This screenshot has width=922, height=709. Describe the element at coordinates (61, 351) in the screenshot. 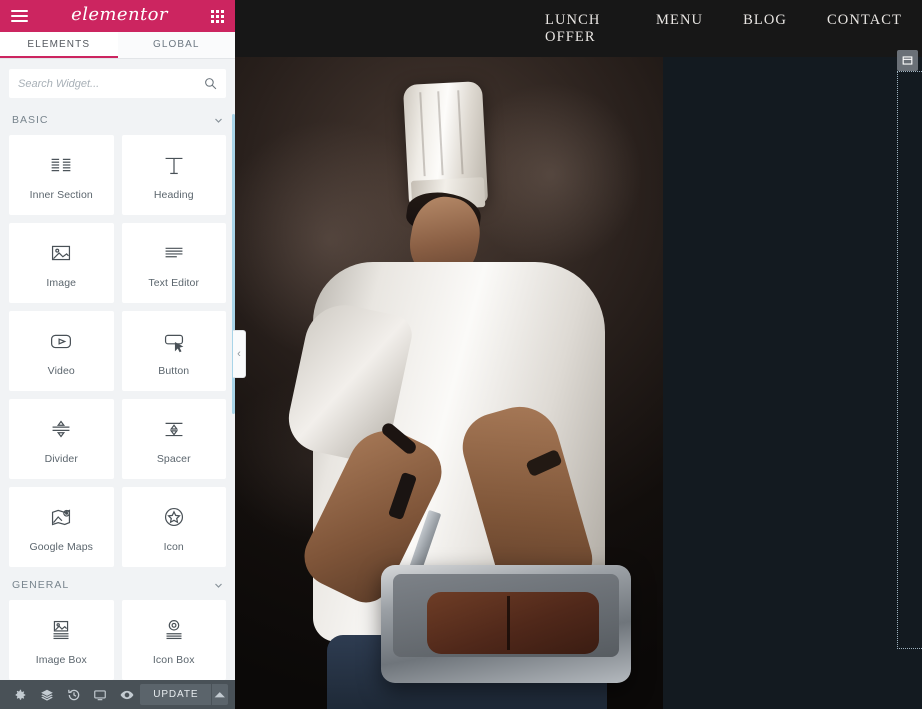

I see `widget-video: Video` at that location.